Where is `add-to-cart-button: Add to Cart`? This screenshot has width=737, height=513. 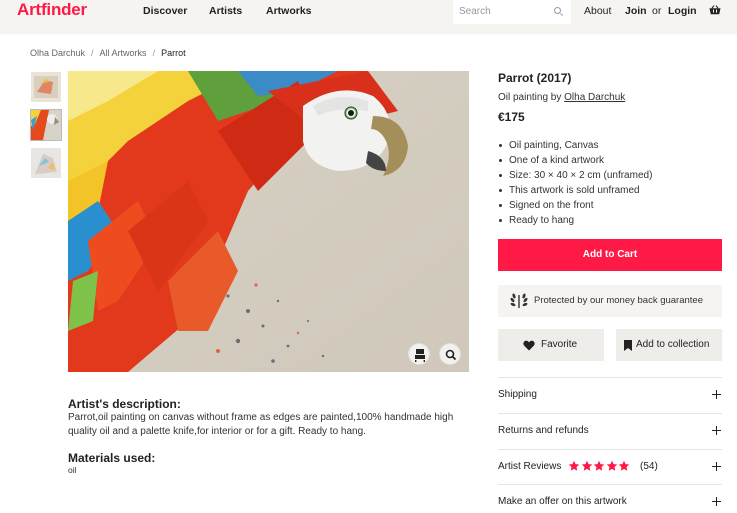
add-to-cart-button: Add to Cart is located at coordinates (610, 255).